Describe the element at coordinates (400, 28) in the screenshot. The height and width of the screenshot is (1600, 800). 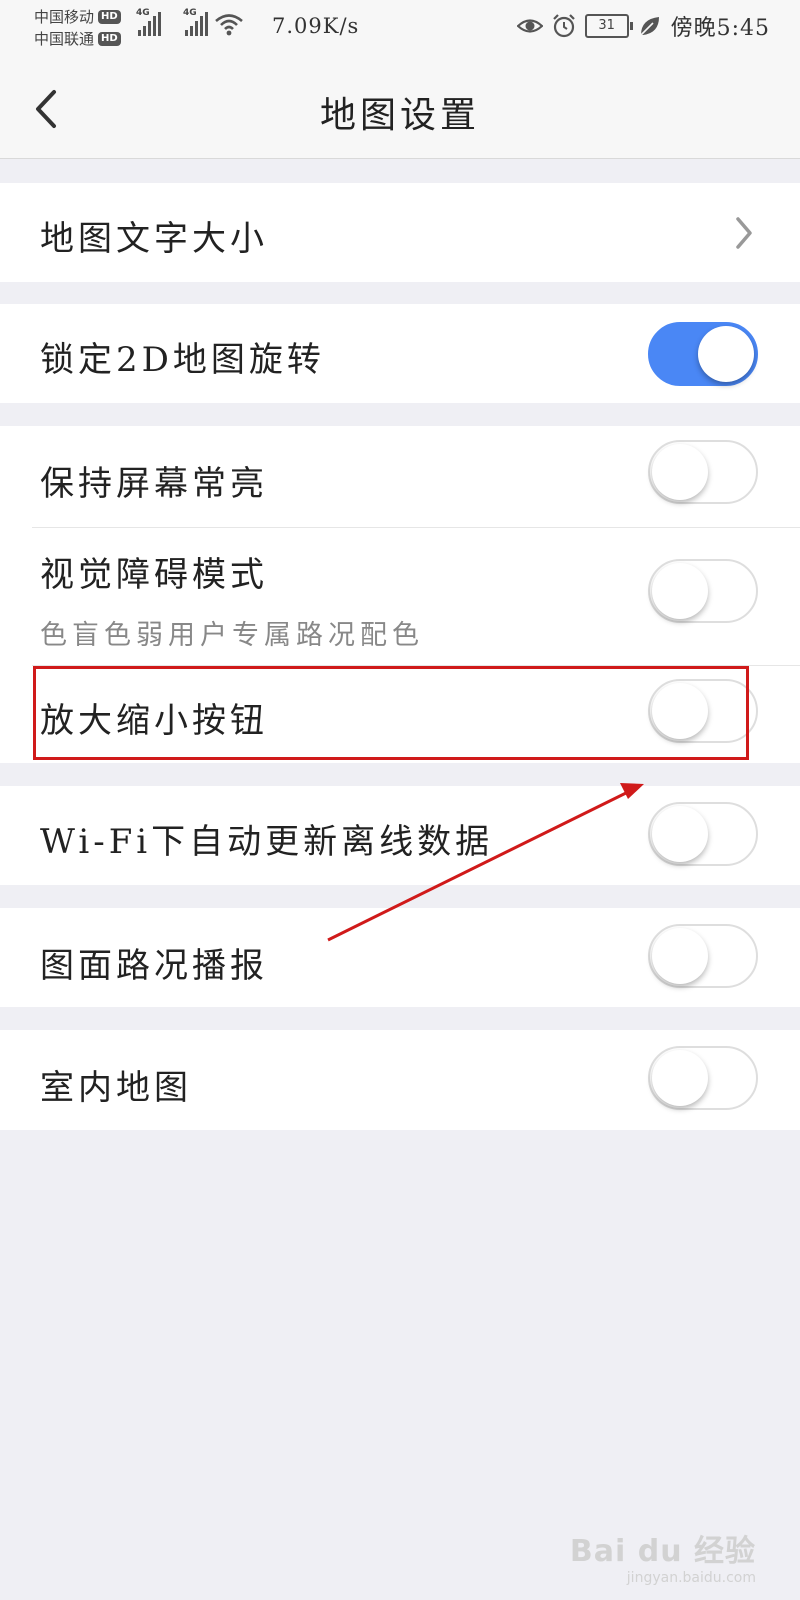
I see `status-bar: 中国移动 HD 中国联通 HD 4G 4G 7.09K/s 31 傍晚5:45` at that location.